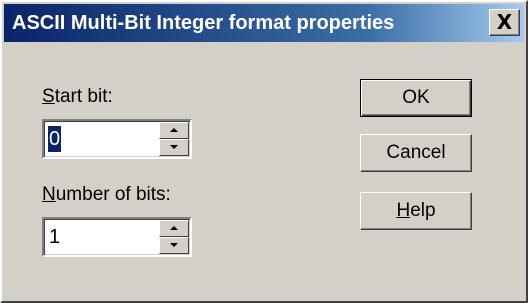 This screenshot has width=528, height=303. I want to click on start-bit-increment-button, so click(174, 130).